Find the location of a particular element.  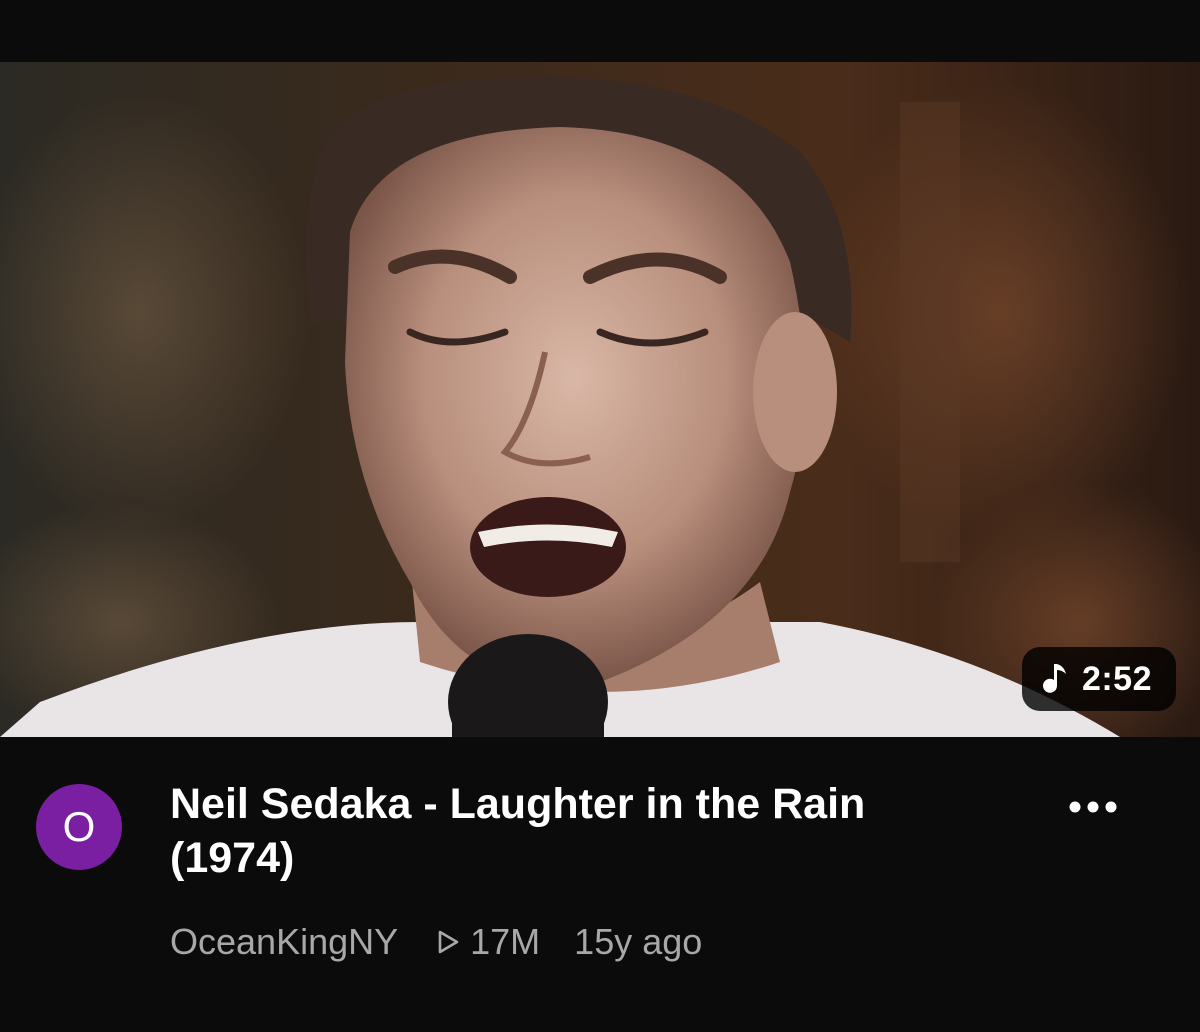

duration-badge: 2:52 is located at coordinates (1098, 679).